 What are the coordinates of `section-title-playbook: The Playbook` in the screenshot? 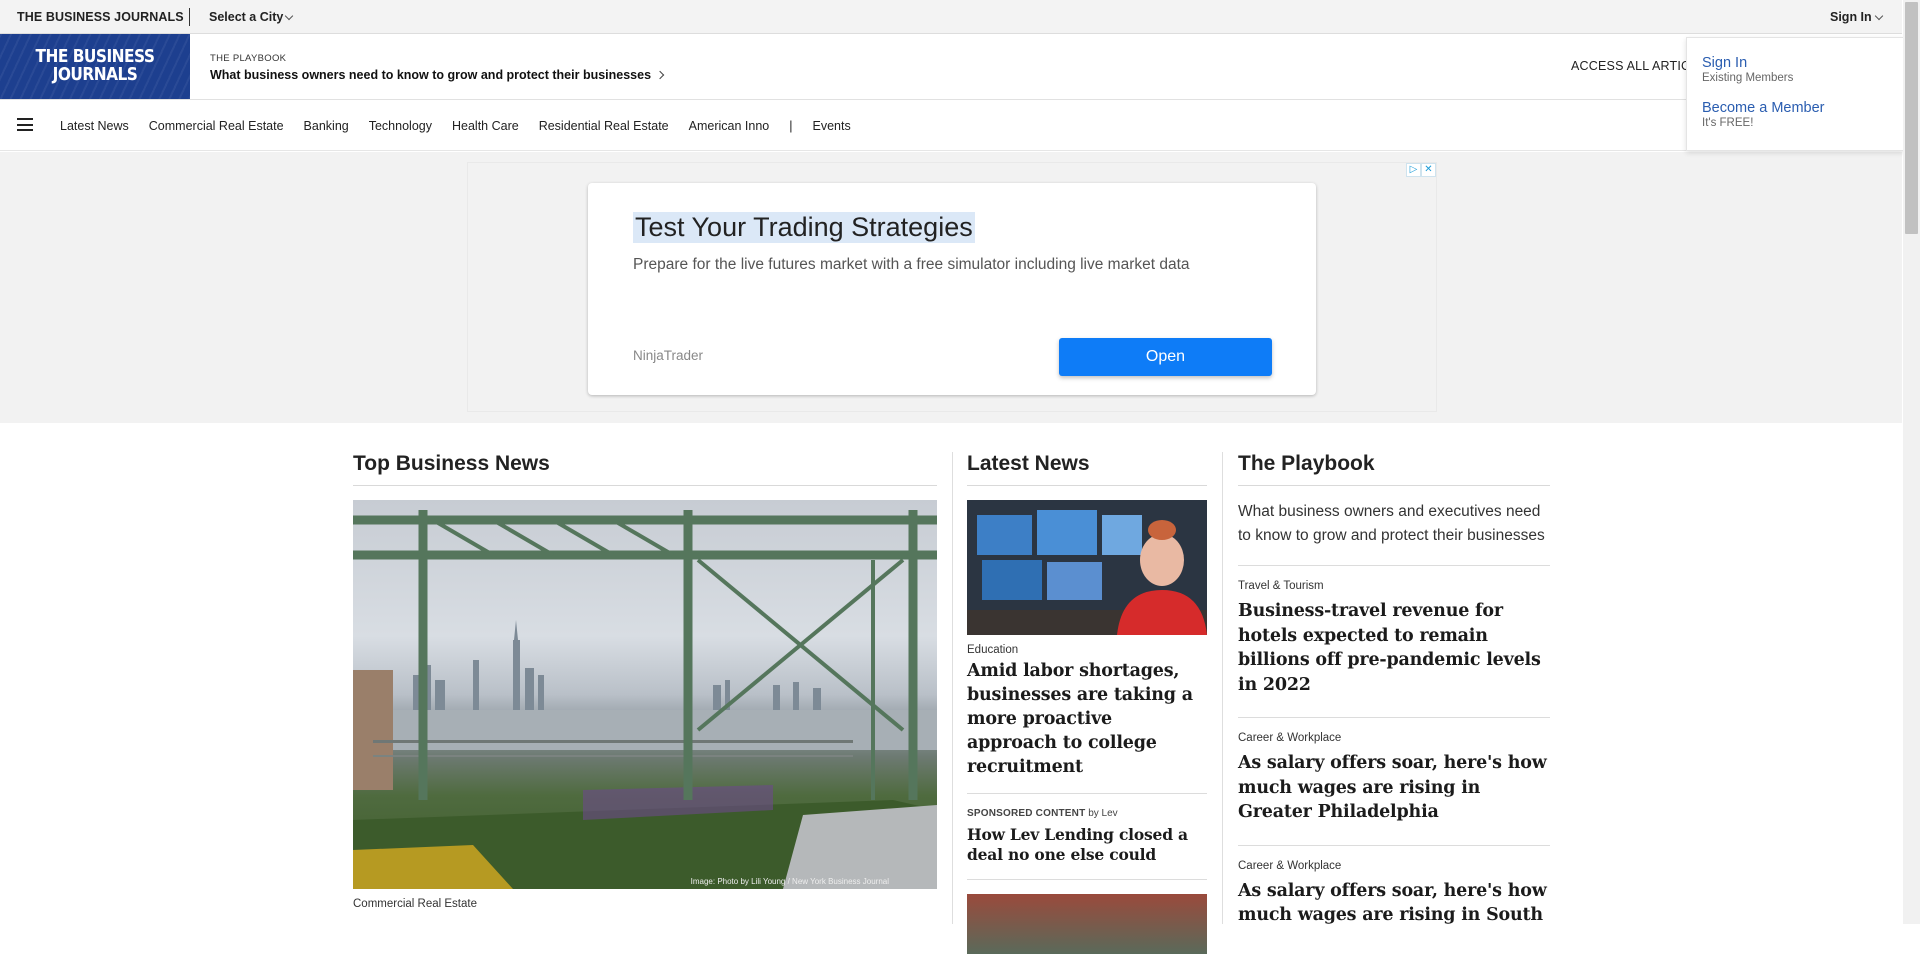 It's located at (1394, 469).